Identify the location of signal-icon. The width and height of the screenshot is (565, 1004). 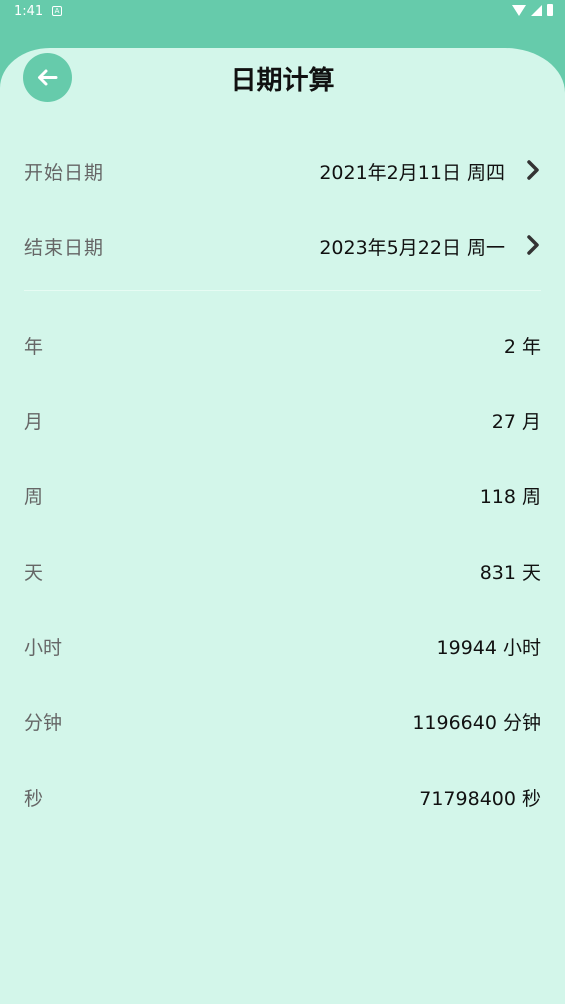
(536, 10).